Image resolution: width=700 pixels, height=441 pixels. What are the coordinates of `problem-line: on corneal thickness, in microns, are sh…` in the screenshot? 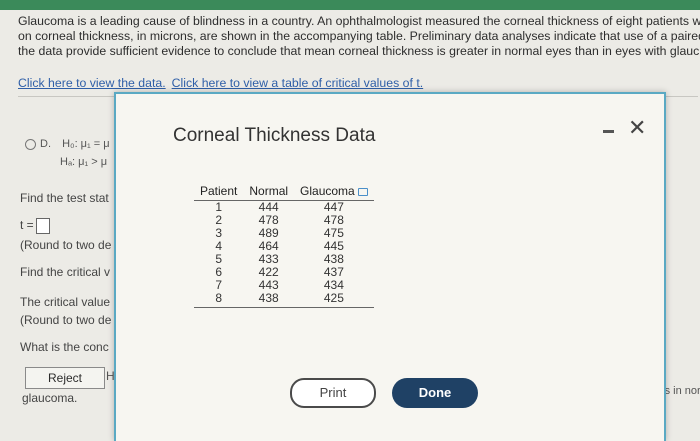 It's located at (359, 36).